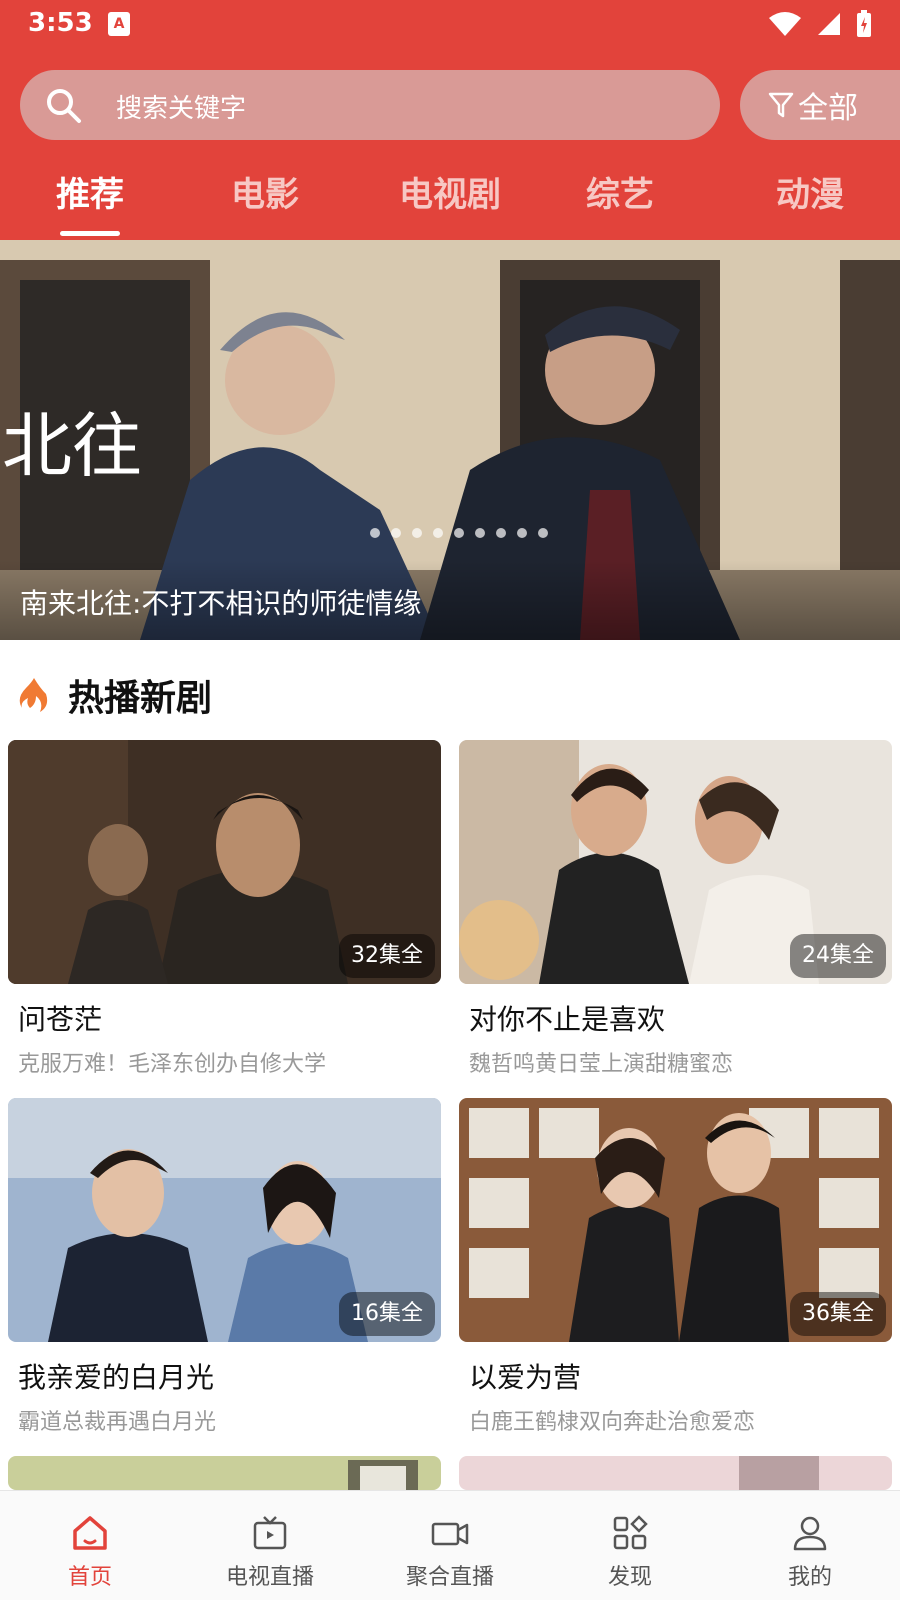 The image size is (900, 1600). Describe the element at coordinates (449, 1577) in the screenshot. I see `nav-label: 聚合直播` at that location.